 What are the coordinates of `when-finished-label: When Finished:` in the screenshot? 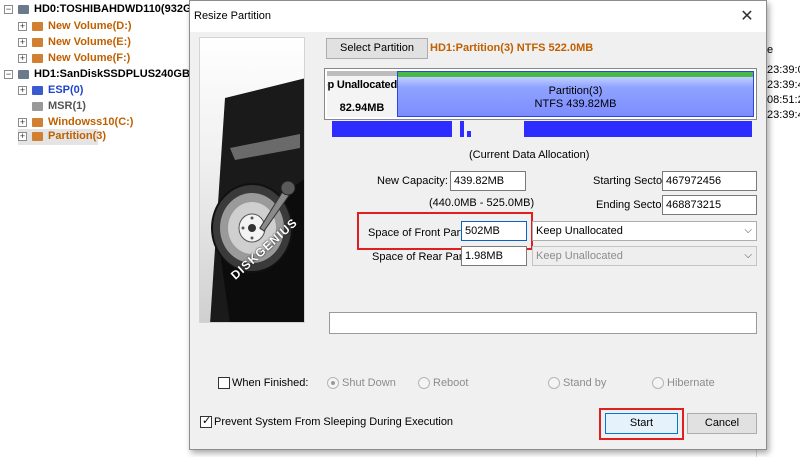 It's located at (270, 383).